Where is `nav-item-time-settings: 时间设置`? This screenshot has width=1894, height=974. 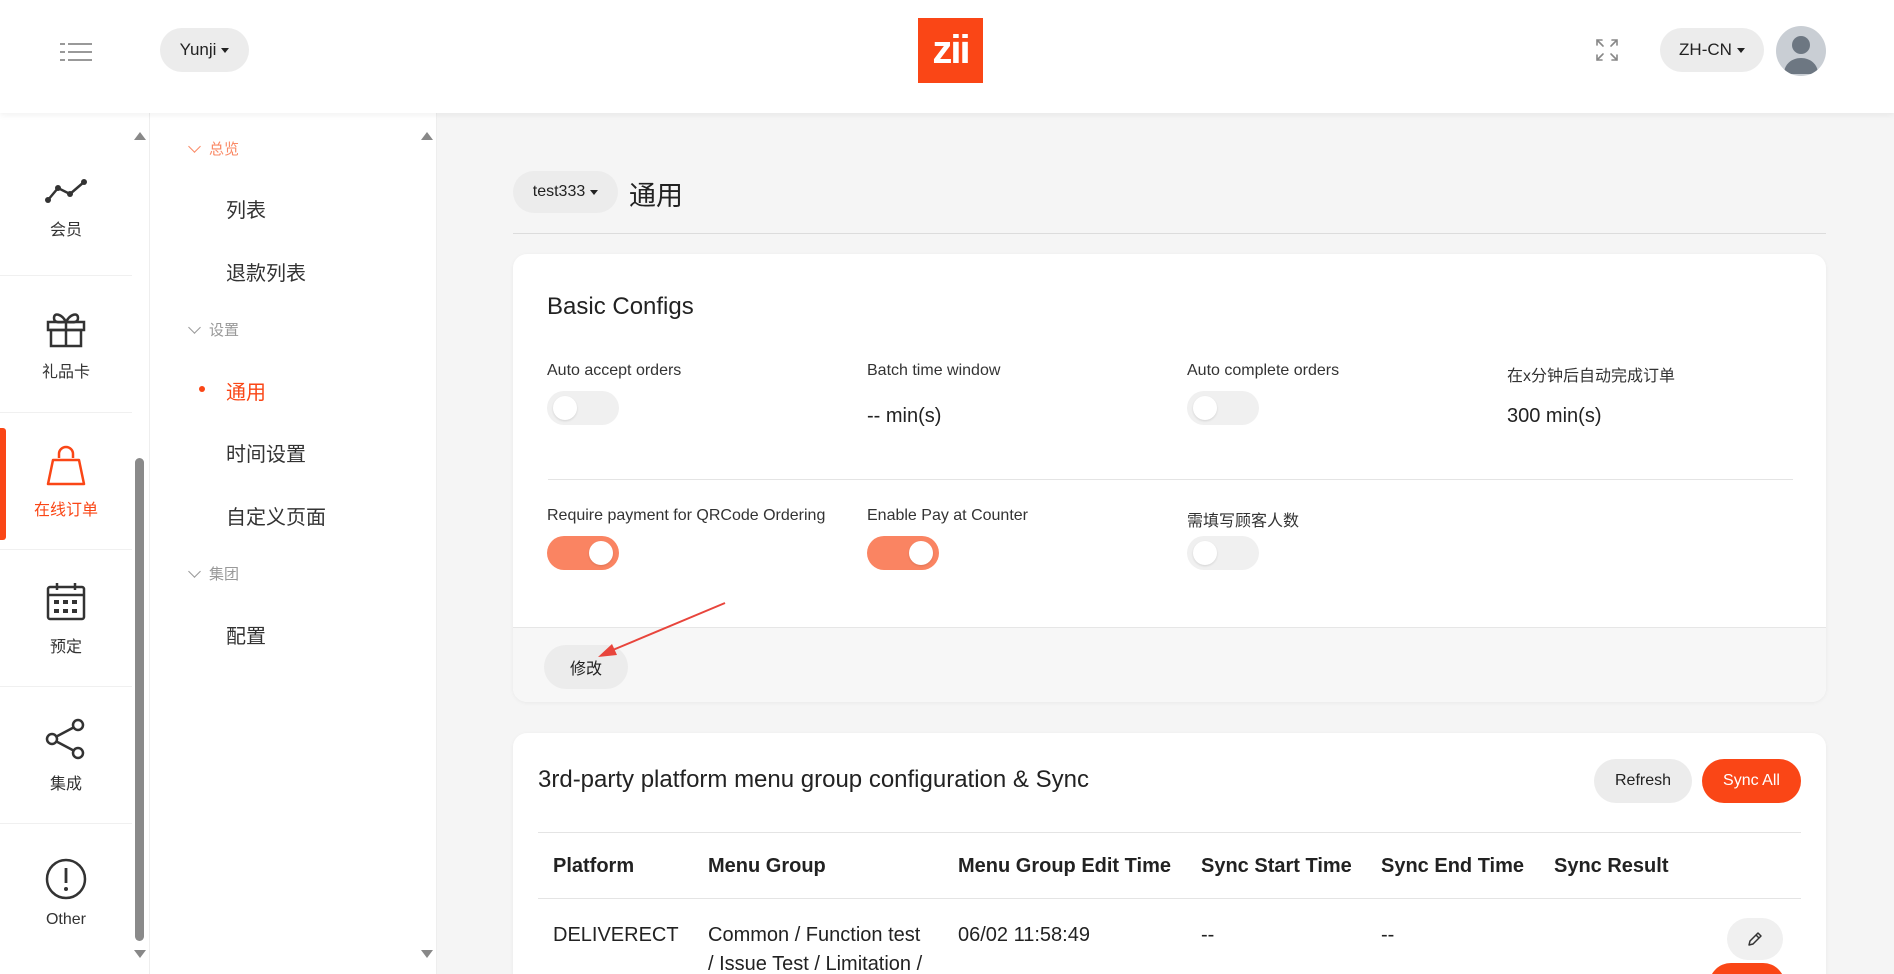
nav-item-time-settings: 时间设置 is located at coordinates (266, 452).